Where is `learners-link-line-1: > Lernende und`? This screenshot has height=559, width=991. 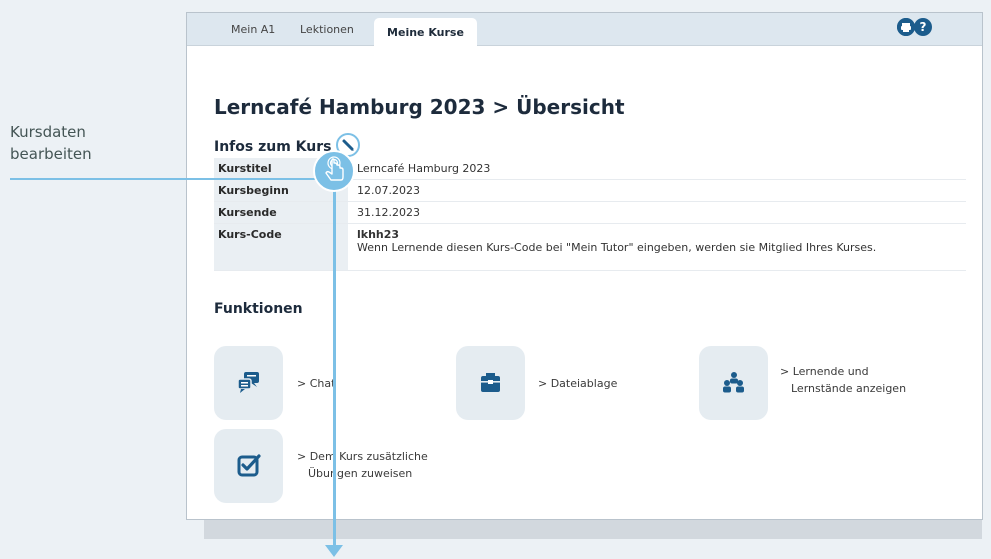 learners-link-line-1: > Lernende und is located at coordinates (824, 371).